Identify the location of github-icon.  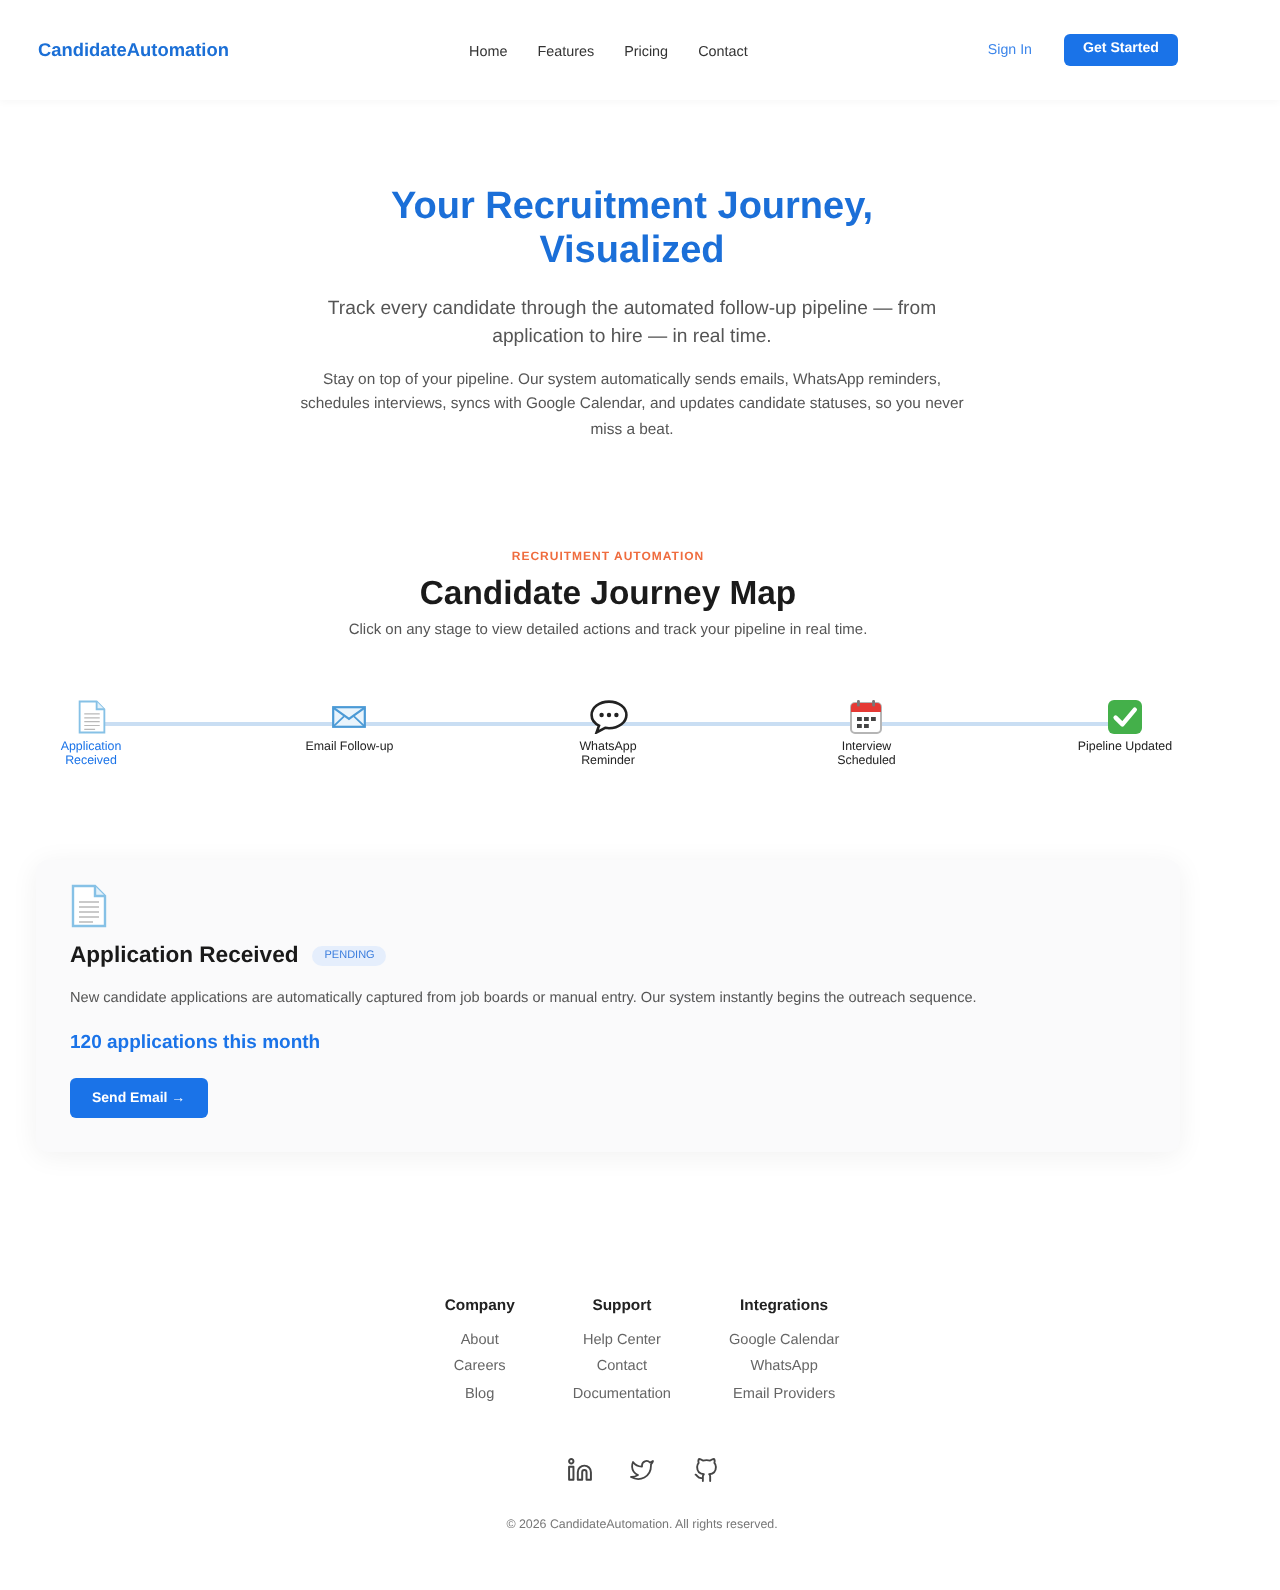
(705, 1470).